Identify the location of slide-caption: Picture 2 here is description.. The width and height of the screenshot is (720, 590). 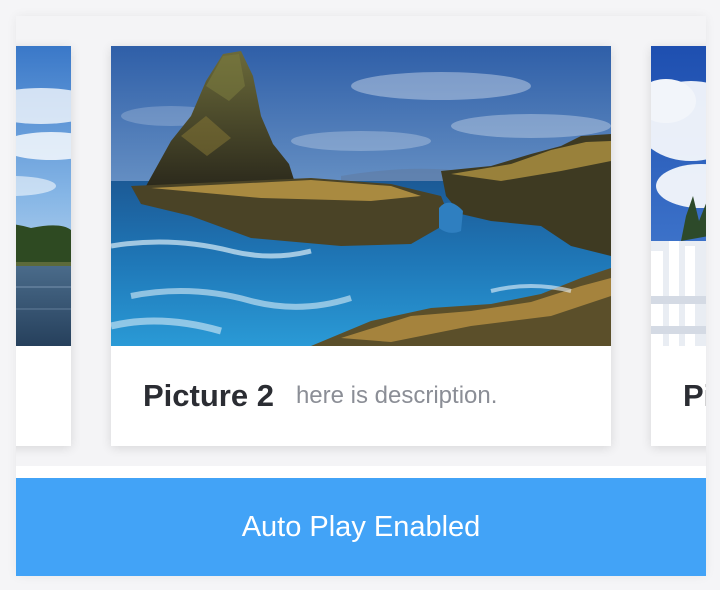
(361, 396).